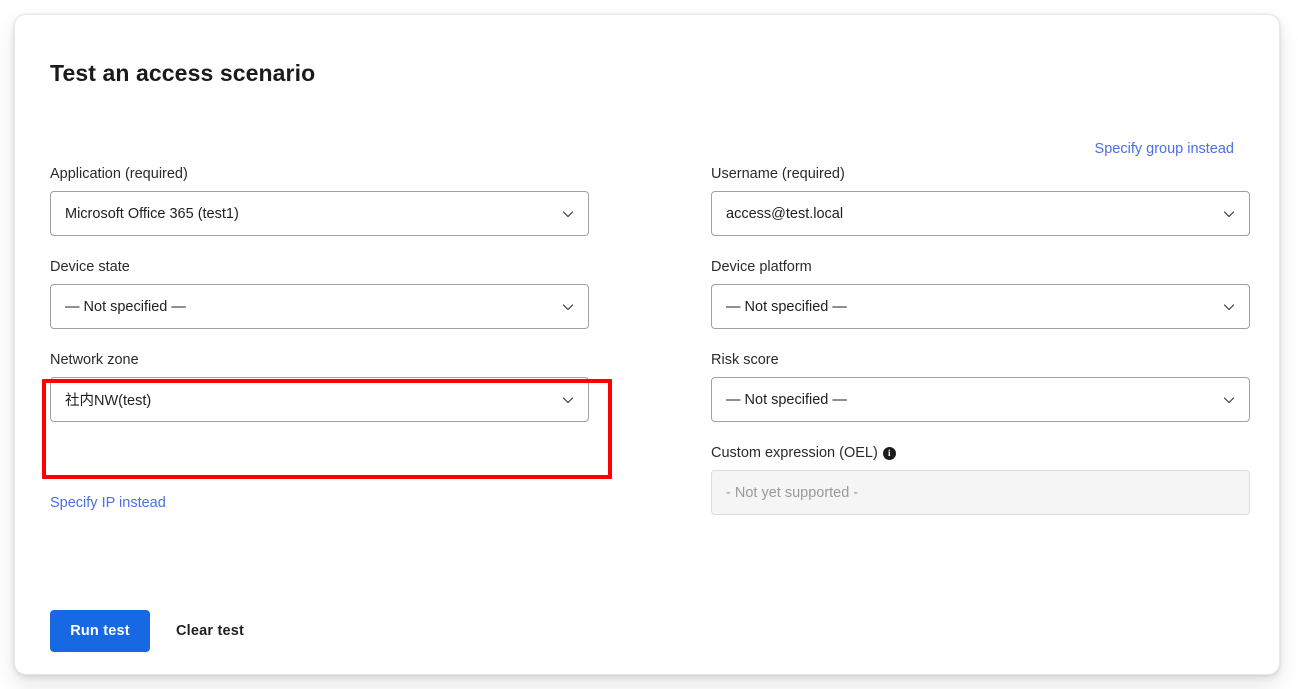  Describe the element at coordinates (980, 213) in the screenshot. I see `username-select: access@test.local` at that location.